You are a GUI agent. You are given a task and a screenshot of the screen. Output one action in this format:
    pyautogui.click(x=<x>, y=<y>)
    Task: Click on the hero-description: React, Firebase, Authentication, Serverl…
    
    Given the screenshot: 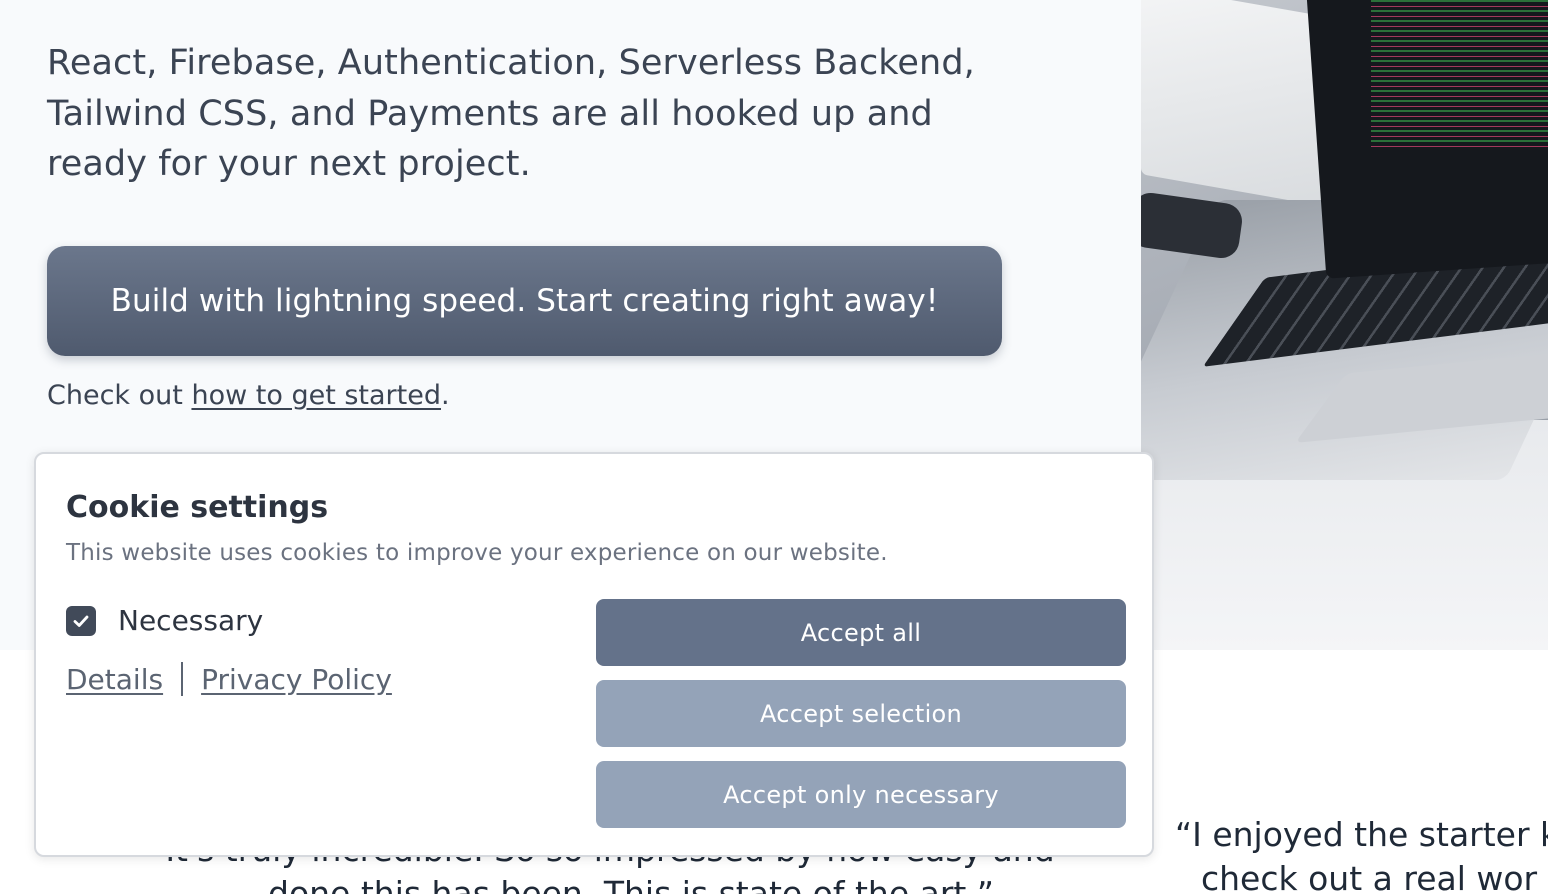 What is the action you would take?
    pyautogui.click(x=511, y=113)
    